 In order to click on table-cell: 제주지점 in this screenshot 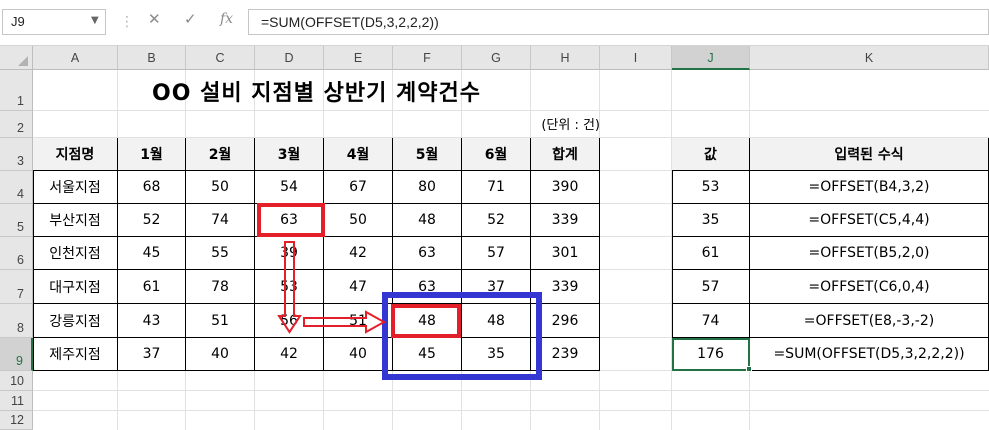, I will do `click(75, 354)`.